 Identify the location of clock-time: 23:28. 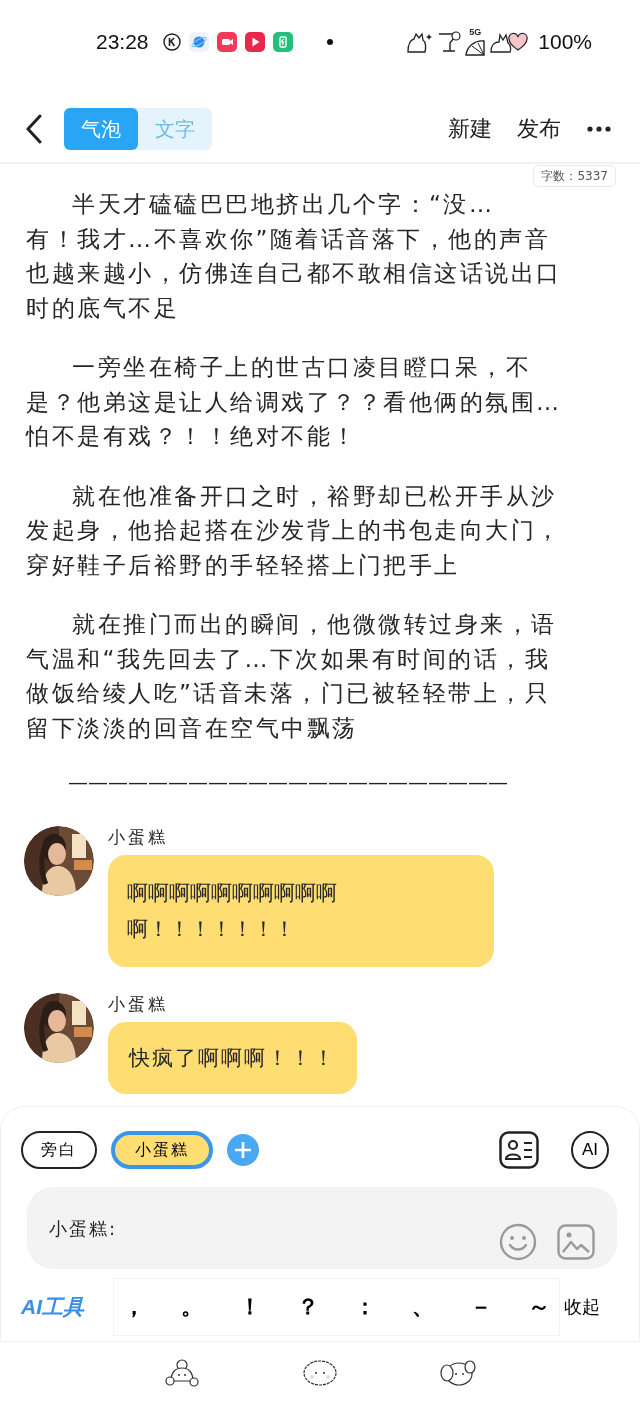
(122, 42).